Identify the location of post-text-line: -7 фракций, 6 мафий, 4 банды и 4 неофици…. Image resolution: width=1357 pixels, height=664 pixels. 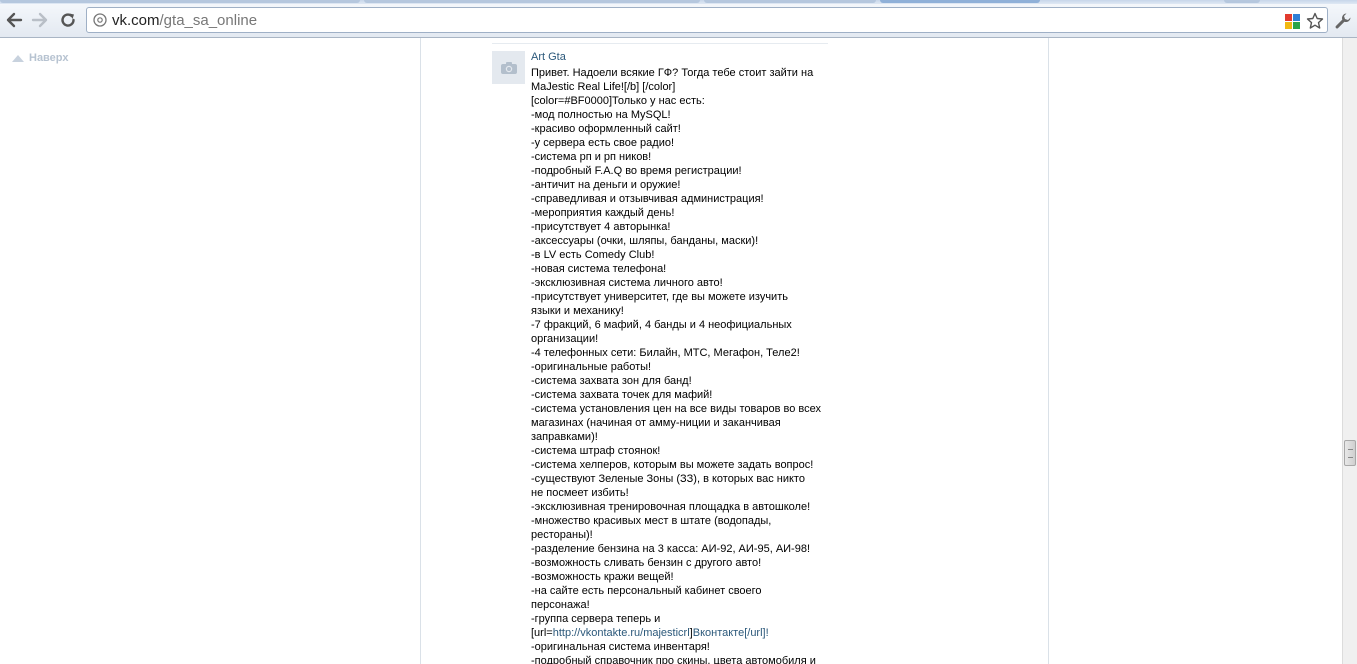
(661, 325).